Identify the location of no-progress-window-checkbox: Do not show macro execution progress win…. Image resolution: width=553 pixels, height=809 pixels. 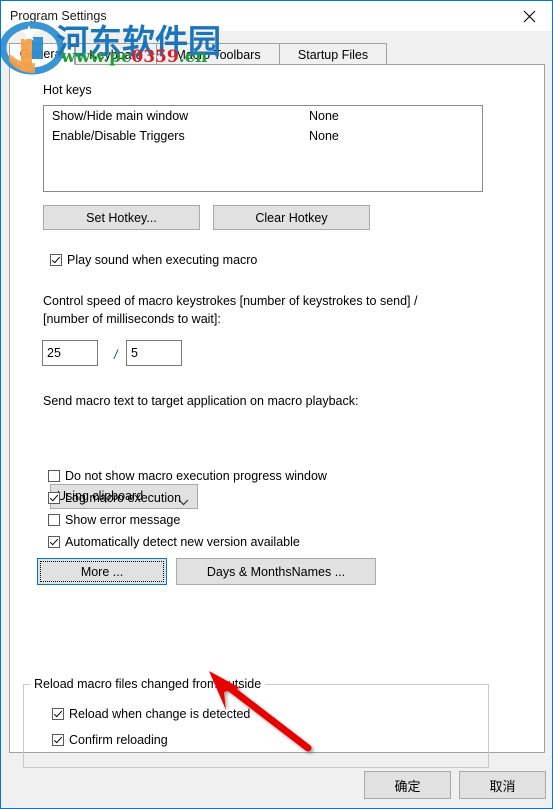
(187, 476).